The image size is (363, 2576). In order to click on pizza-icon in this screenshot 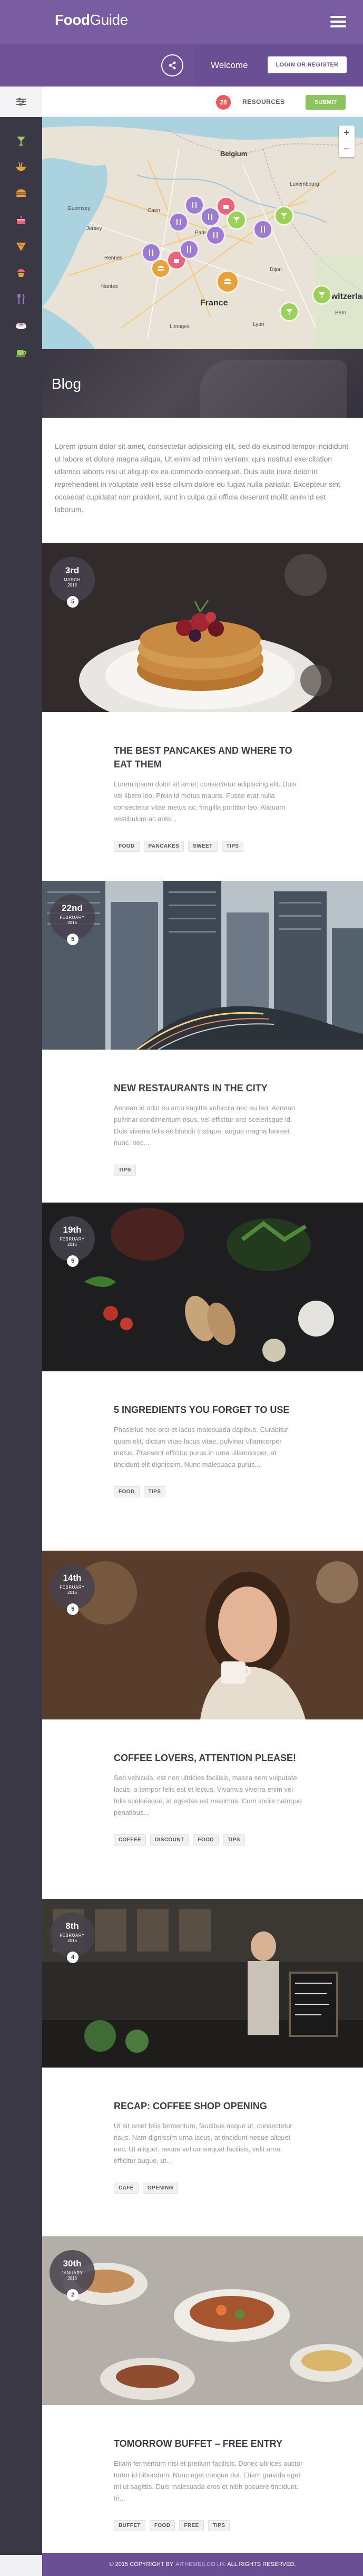, I will do `click(21, 246)`.